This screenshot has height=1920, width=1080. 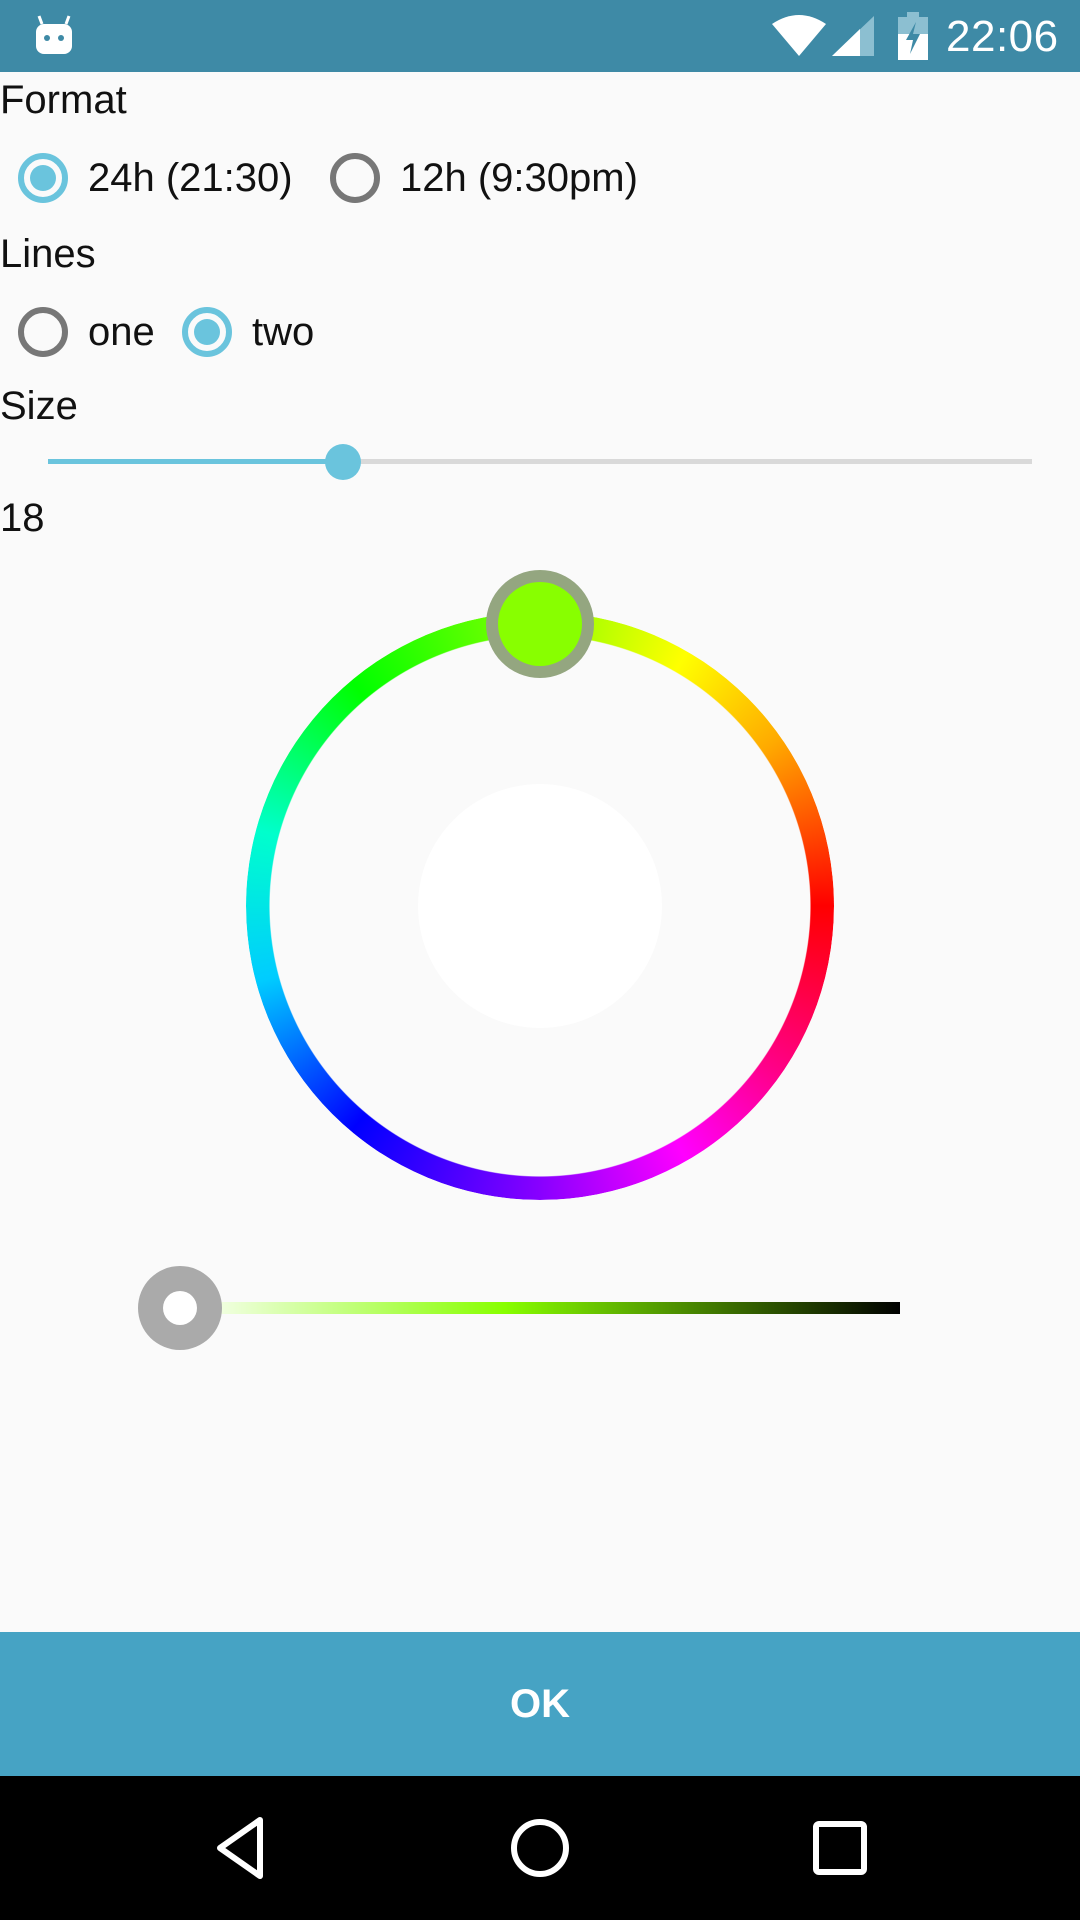 What do you see at coordinates (853, 36) in the screenshot?
I see `signal-icon` at bounding box center [853, 36].